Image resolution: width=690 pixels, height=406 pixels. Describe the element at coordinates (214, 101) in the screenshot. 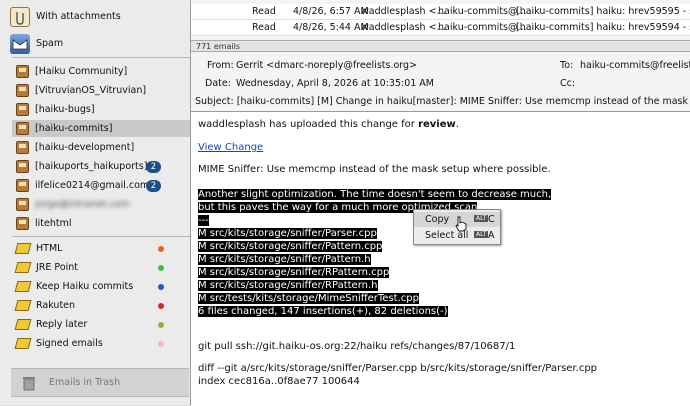

I see `subject-label: Subject:` at that location.